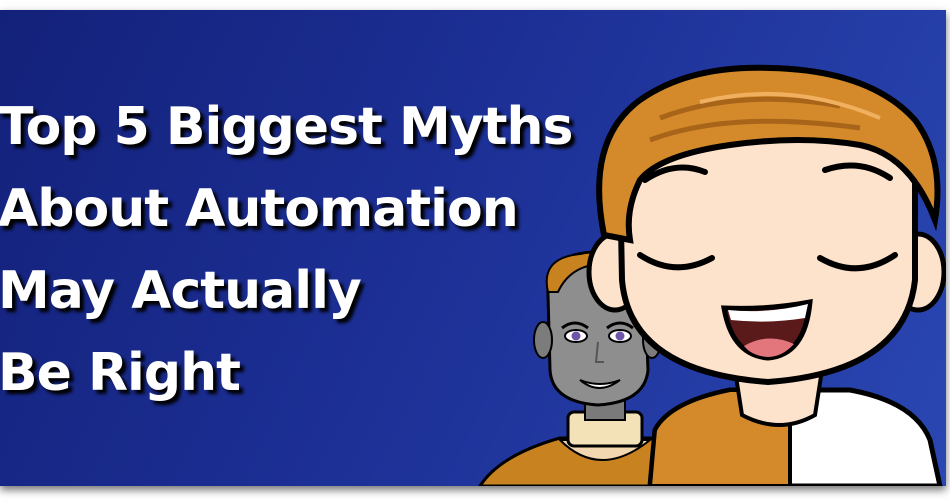  Describe the element at coordinates (120, 373) in the screenshot. I see `headline-line-4: Be Right` at that location.